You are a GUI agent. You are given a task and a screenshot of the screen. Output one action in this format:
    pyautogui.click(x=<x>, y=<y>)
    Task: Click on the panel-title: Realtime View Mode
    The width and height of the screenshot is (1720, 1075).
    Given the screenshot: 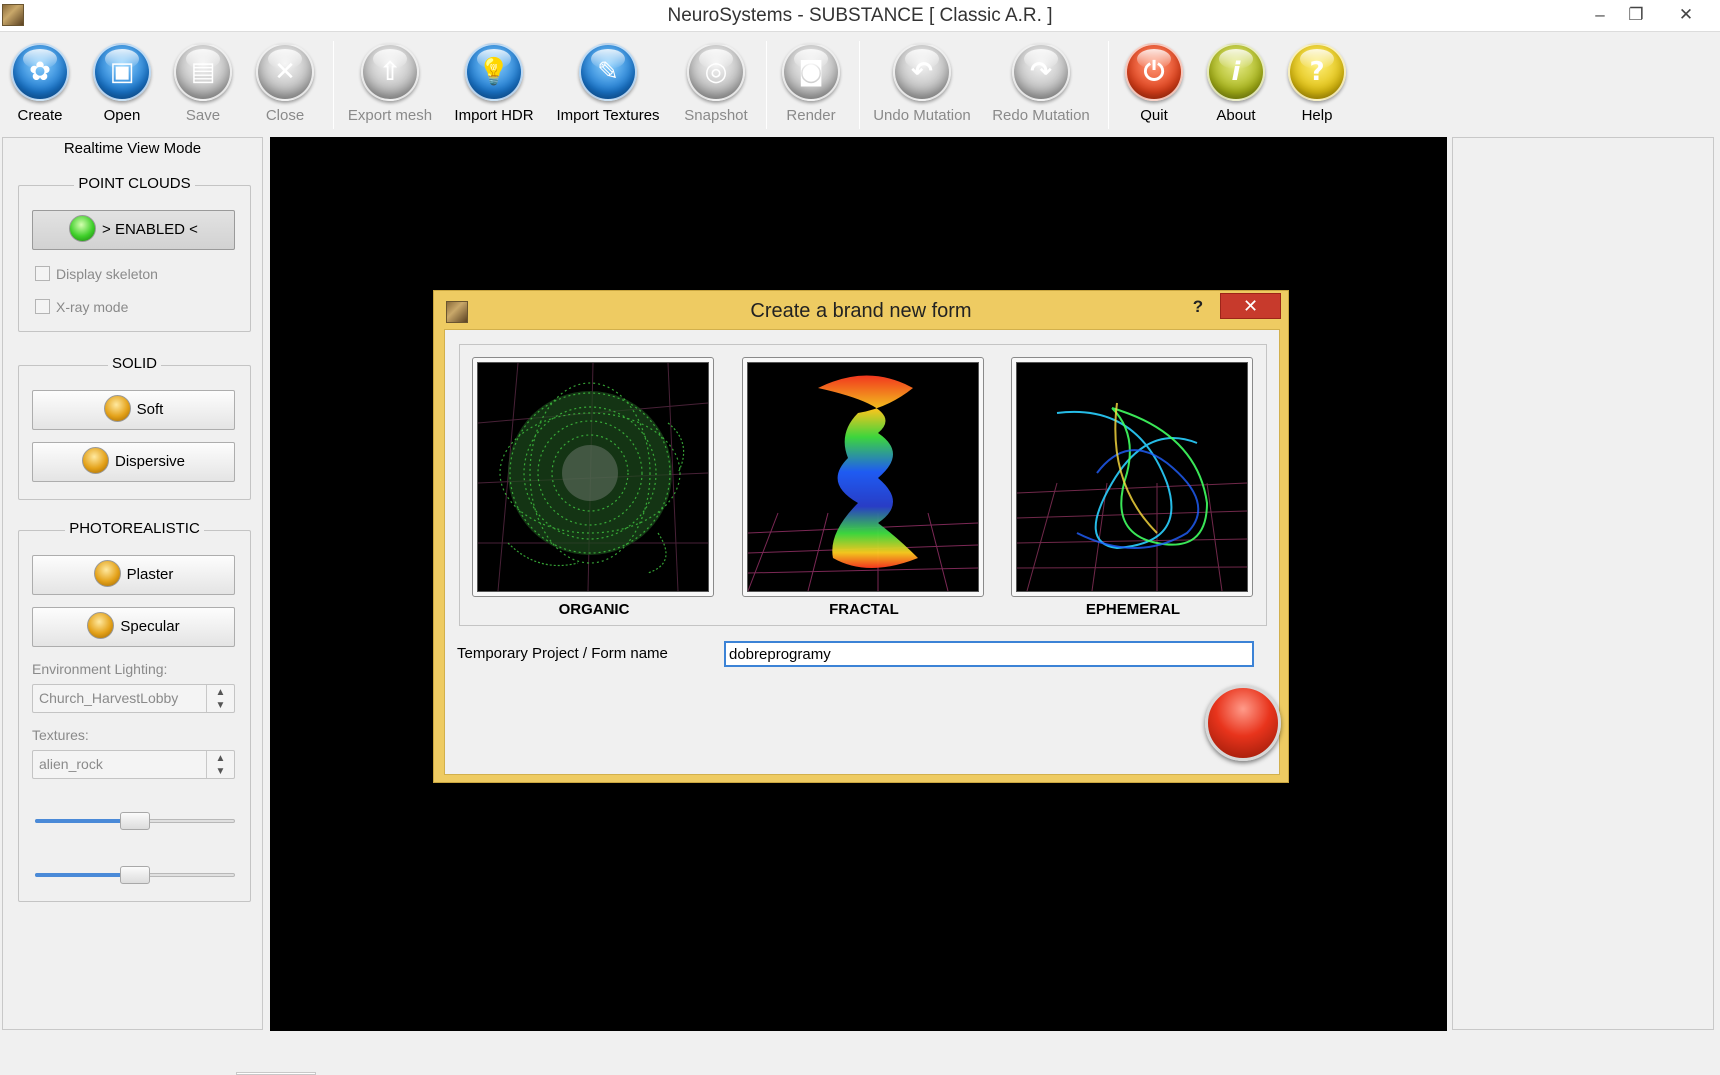 What is the action you would take?
    pyautogui.click(x=132, y=148)
    